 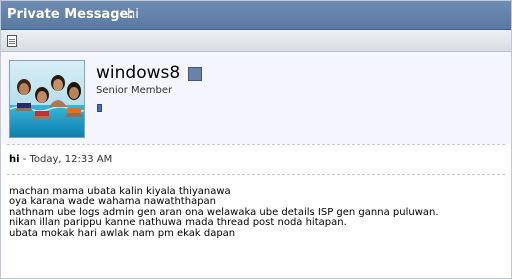 I want to click on meta-divider, so click(x=256, y=174).